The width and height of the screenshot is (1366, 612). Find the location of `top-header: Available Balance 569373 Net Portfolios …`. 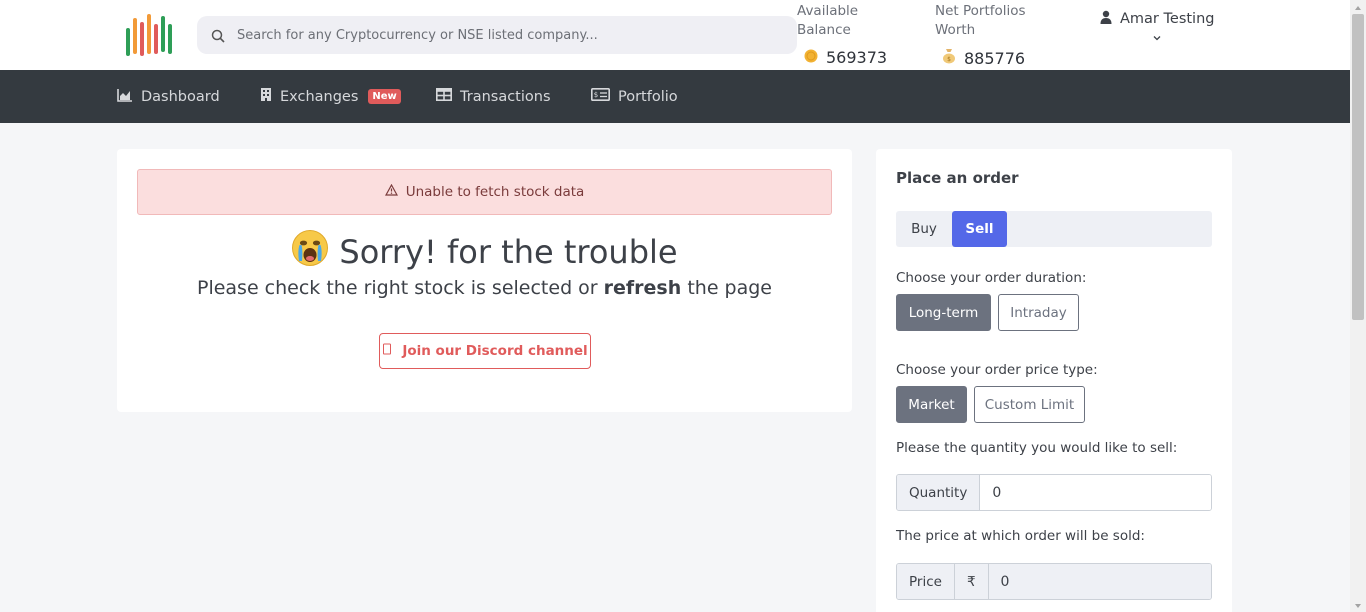

top-header: Available Balance 569373 Net Portfolios … is located at coordinates (675, 35).